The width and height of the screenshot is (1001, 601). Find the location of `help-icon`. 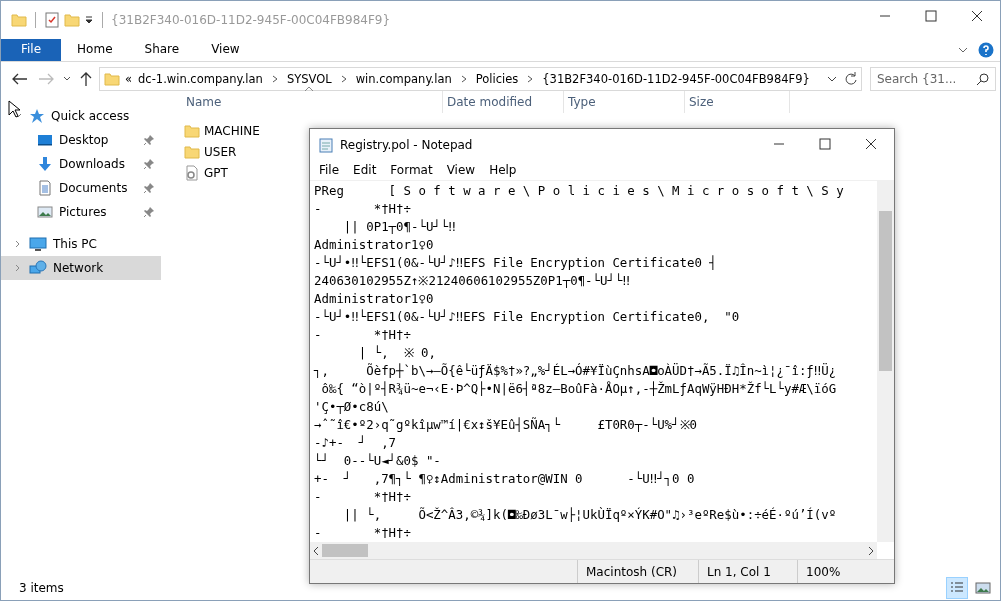

help-icon is located at coordinates (986, 50).